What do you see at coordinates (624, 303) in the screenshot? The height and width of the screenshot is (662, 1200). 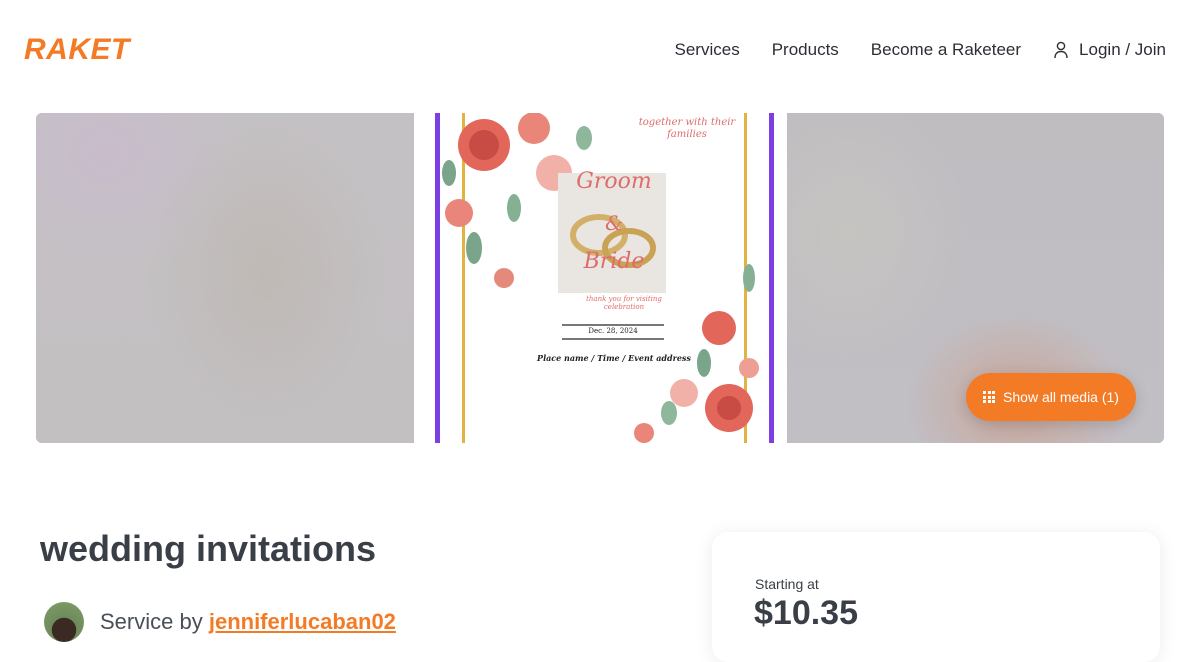 I see `invite-subline: thank you for visiting celebration` at bounding box center [624, 303].